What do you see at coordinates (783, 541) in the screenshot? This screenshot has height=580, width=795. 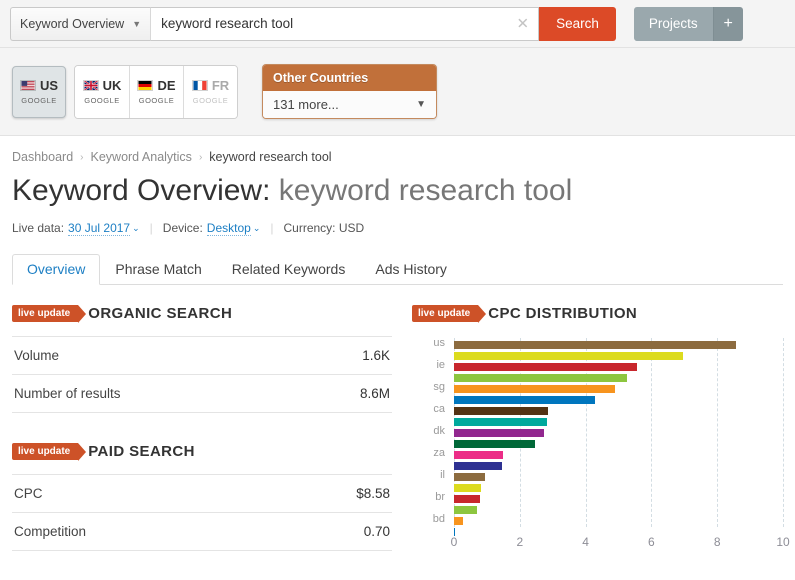 I see `chart-x-tick: 10` at bounding box center [783, 541].